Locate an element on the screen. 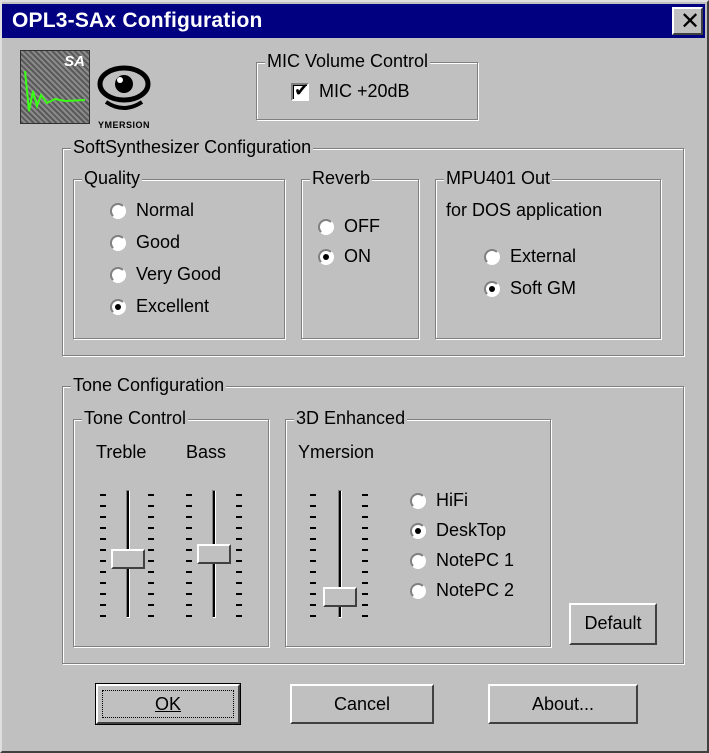 The width and height of the screenshot is (709, 753). reverb-group: Reverb OFF ON is located at coordinates (360, 253).